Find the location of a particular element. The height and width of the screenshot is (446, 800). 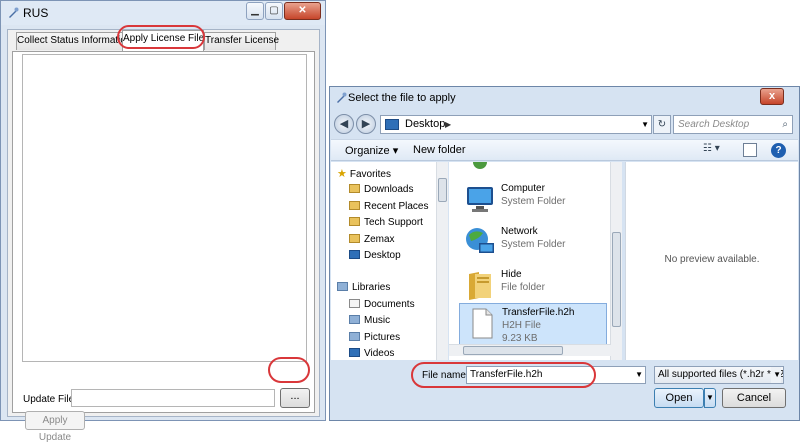

file-list-scrollbar-thumb is located at coordinates (616, 279).